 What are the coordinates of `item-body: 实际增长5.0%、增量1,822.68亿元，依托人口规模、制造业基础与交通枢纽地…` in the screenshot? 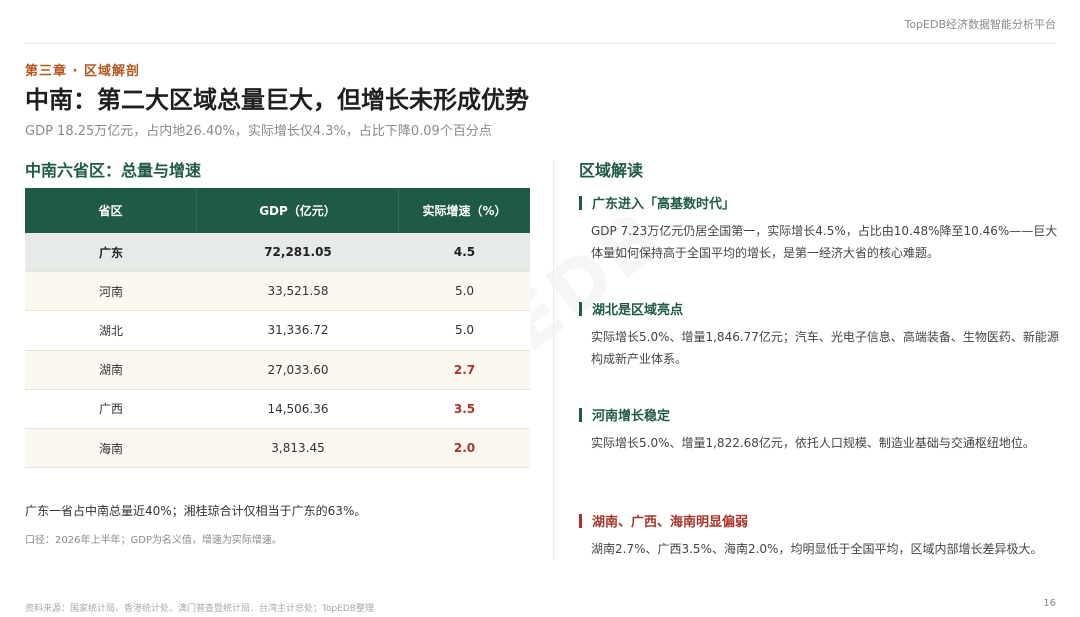 It's located at (813, 443).